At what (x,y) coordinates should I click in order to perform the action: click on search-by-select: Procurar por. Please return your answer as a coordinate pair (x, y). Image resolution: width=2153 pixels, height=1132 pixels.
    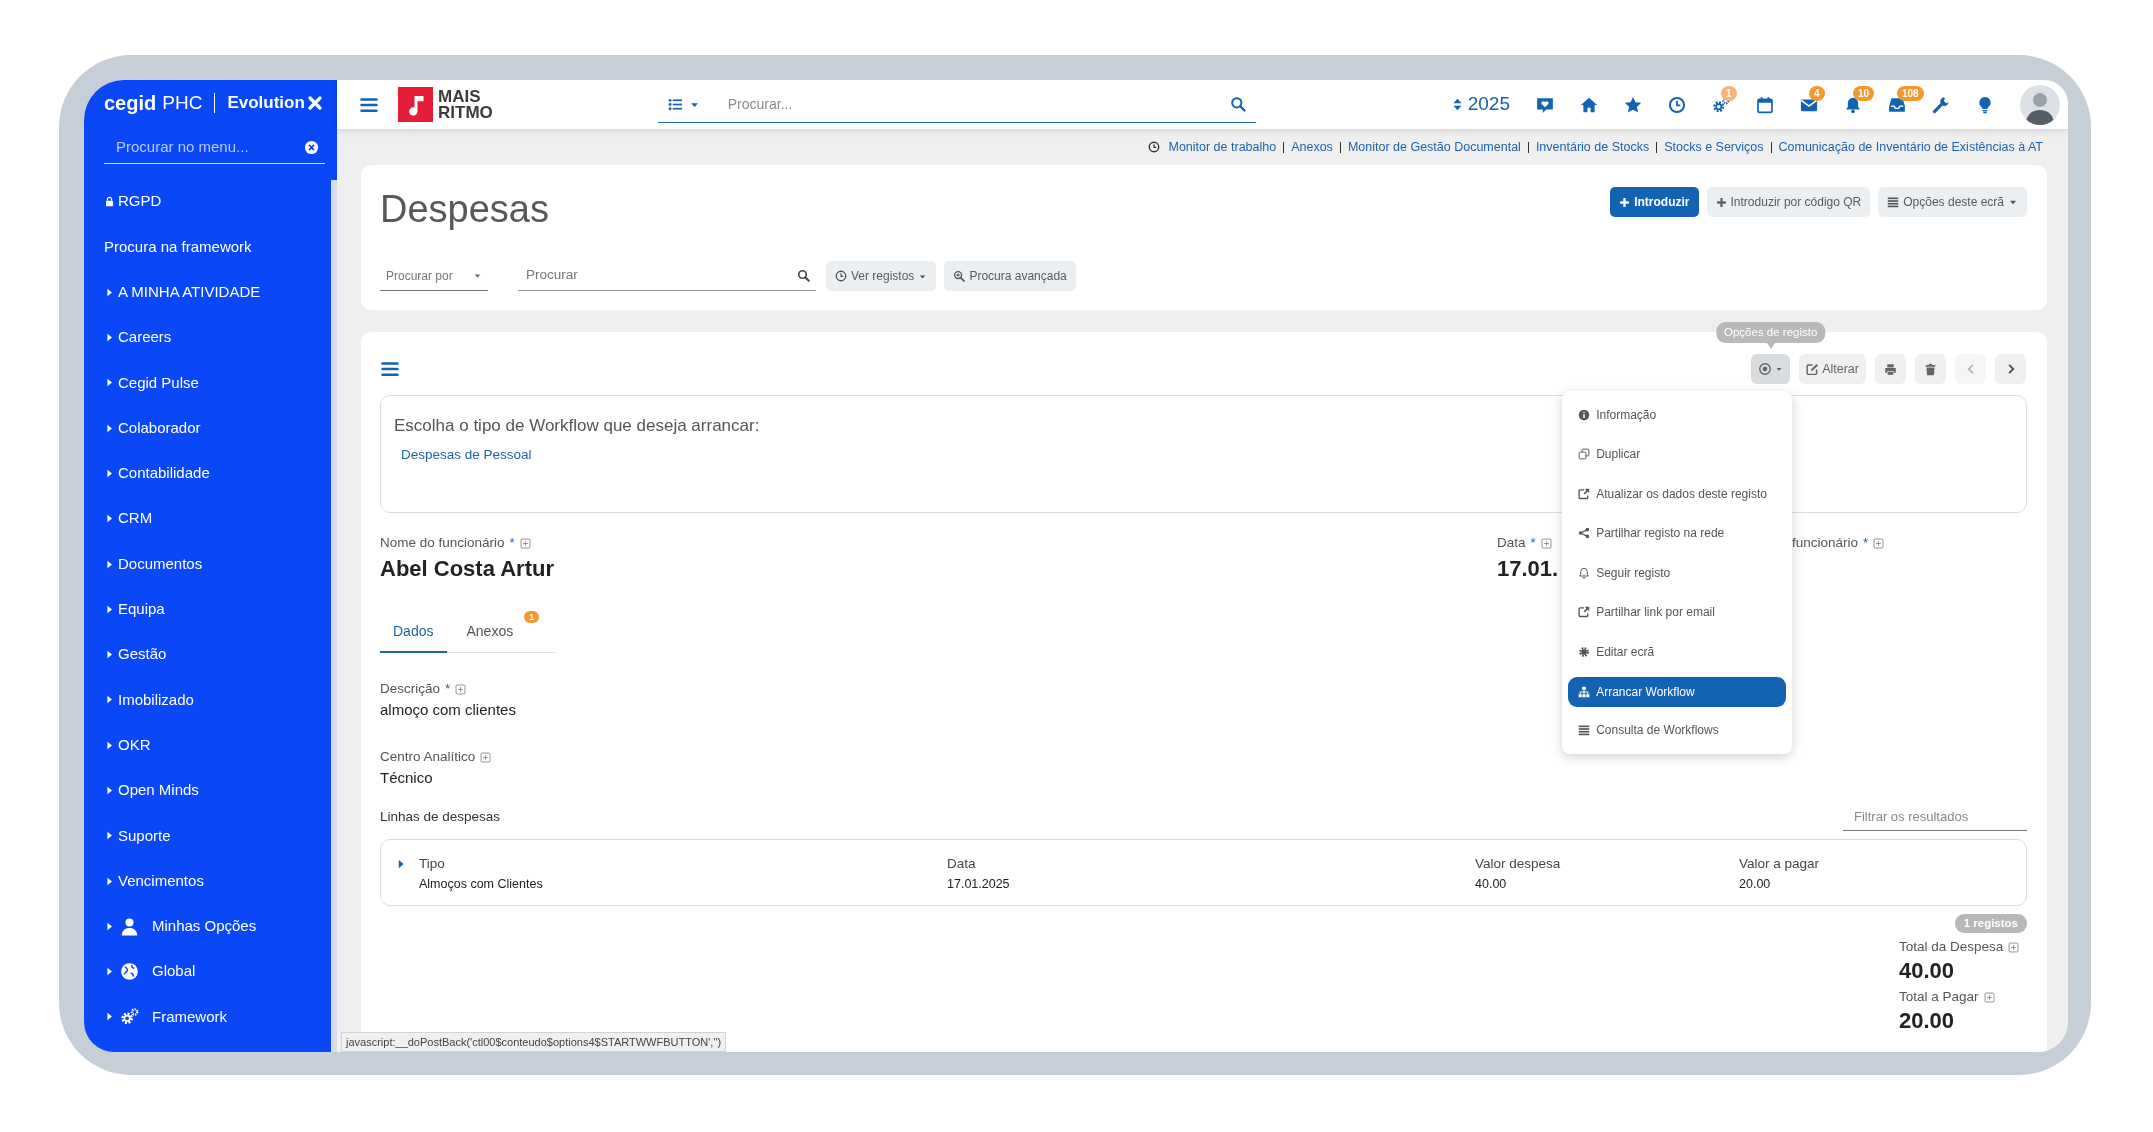
    Looking at the image, I should click on (434, 276).